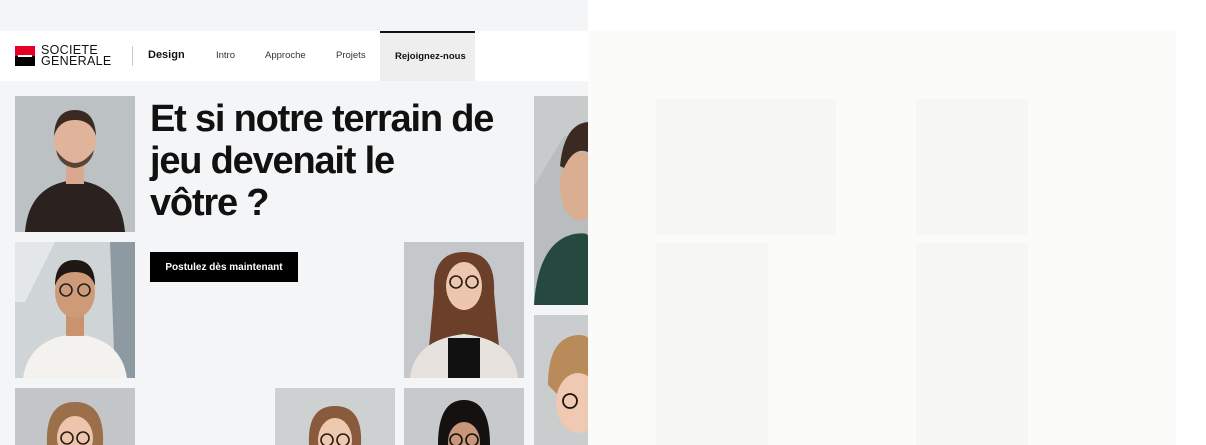 Image resolution: width=1206 pixels, height=445 pixels. Describe the element at coordinates (166, 55) in the screenshot. I see `section-title-design: Design` at that location.